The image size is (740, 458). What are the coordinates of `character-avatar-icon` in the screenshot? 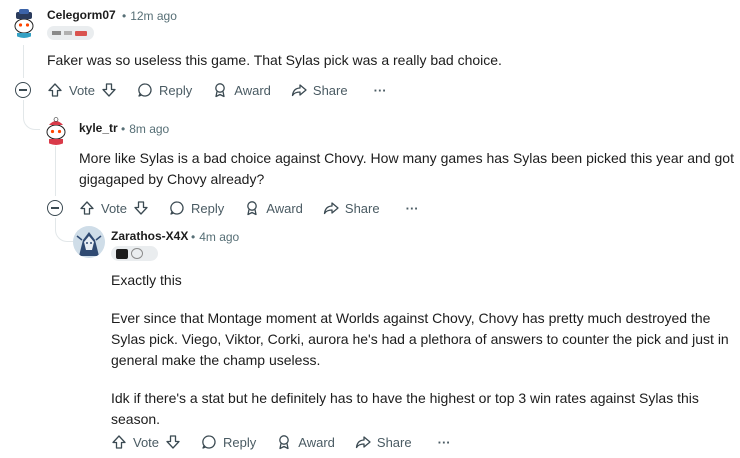 It's located at (89, 242).